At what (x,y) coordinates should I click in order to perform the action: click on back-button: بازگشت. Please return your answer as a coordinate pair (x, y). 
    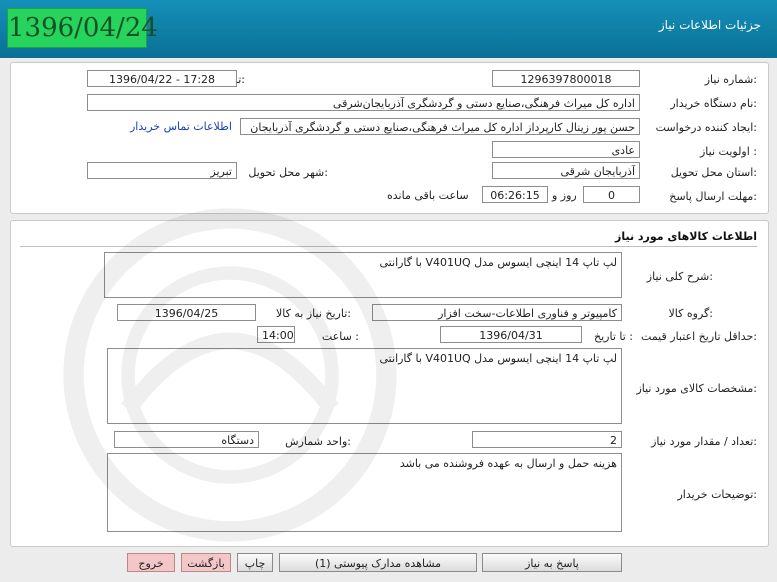
    Looking at the image, I should click on (206, 562).